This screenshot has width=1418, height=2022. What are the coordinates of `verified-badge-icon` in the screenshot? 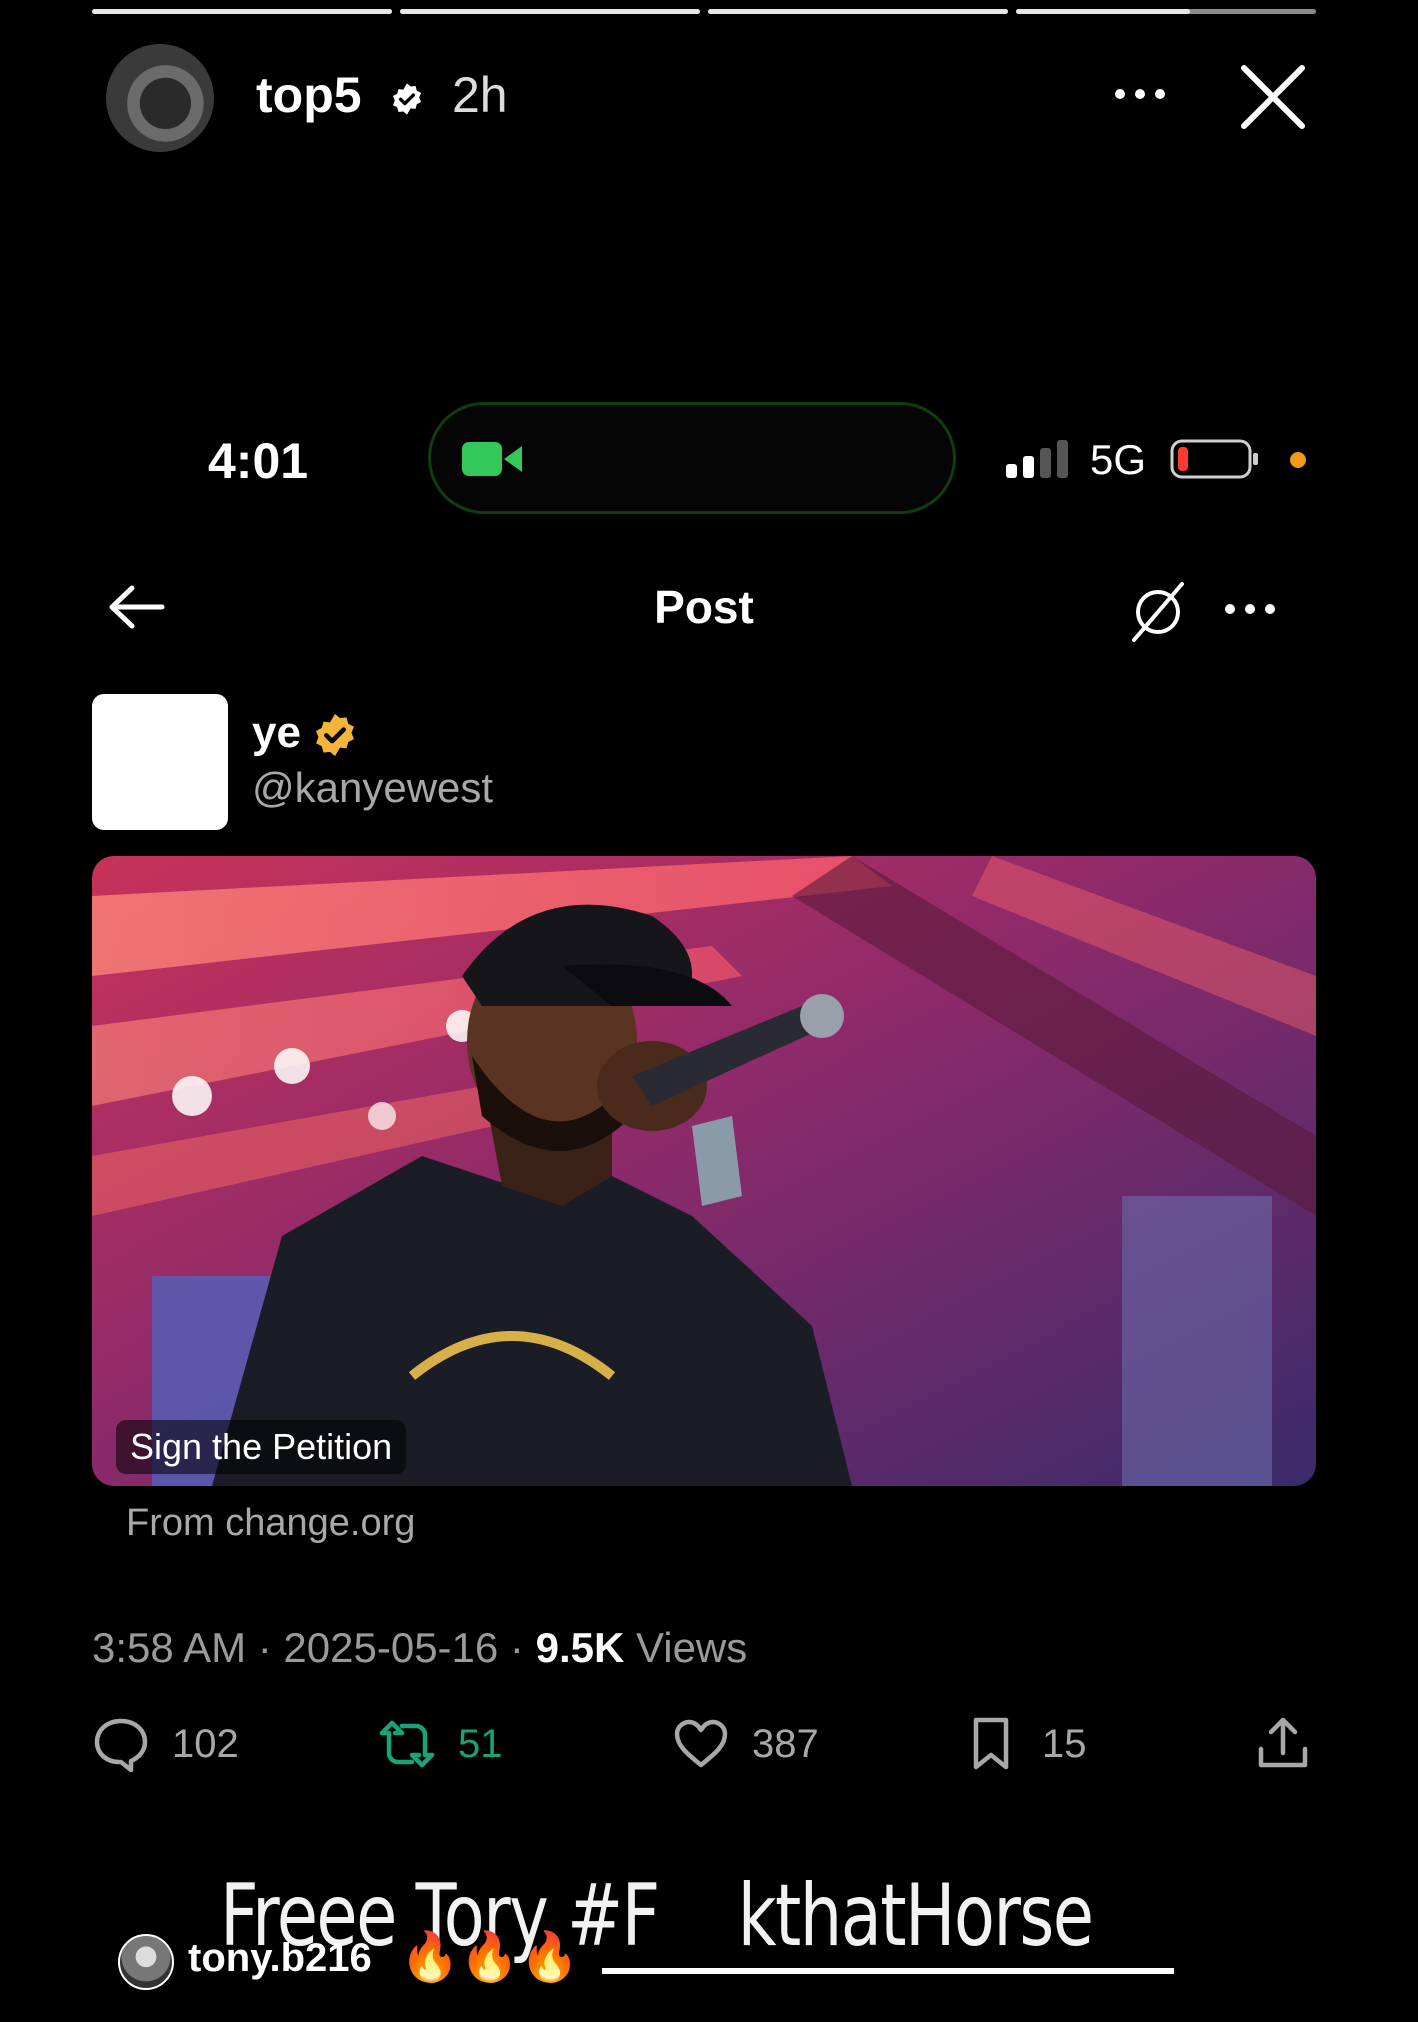 It's located at (407, 99).